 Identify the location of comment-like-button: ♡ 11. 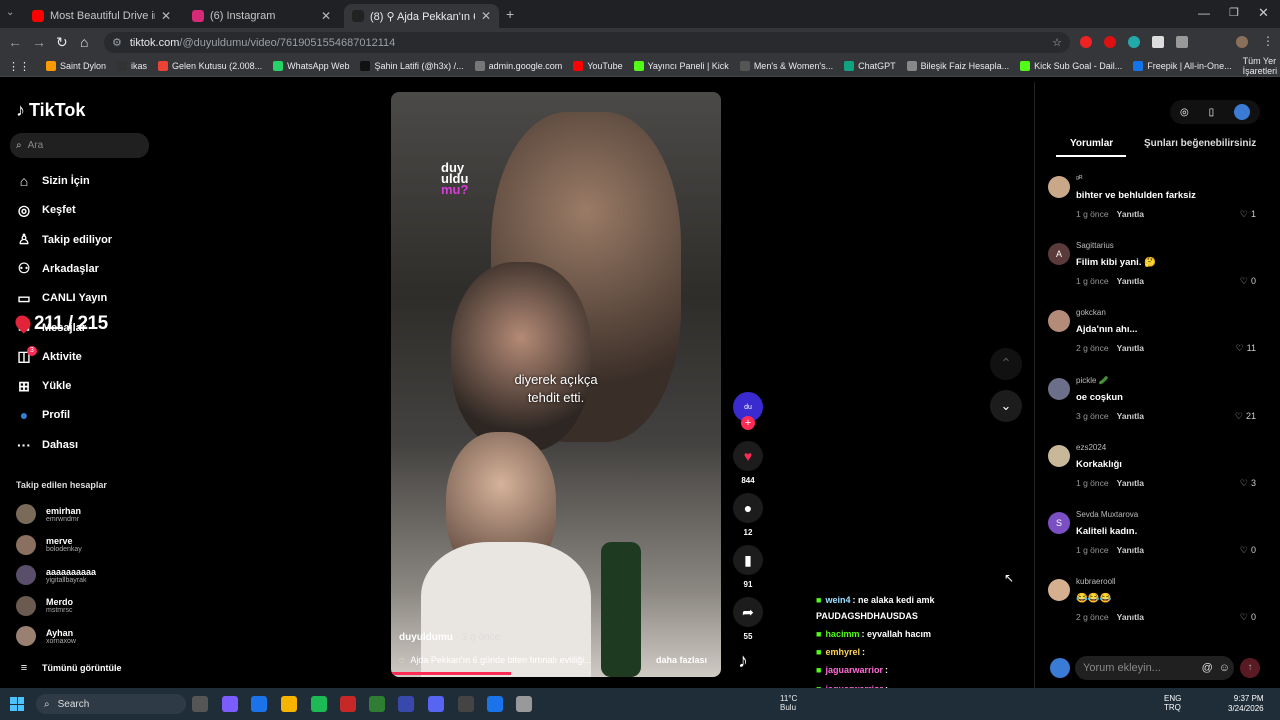
(1246, 348).